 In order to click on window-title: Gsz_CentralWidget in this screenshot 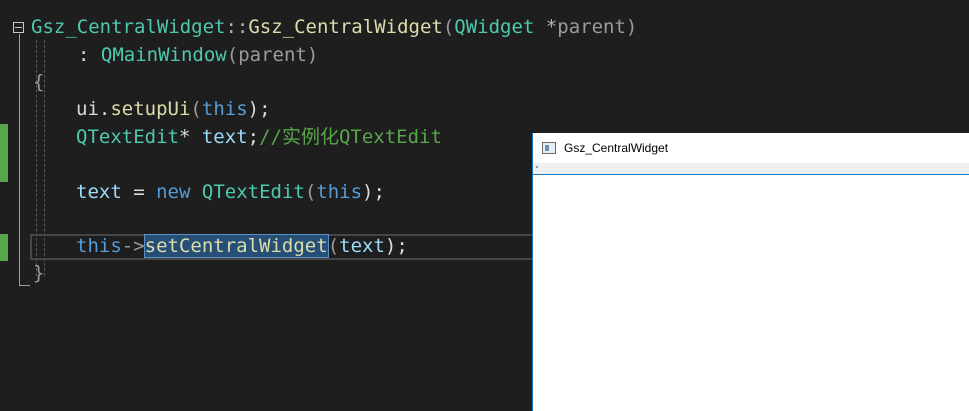, I will do `click(616, 148)`.